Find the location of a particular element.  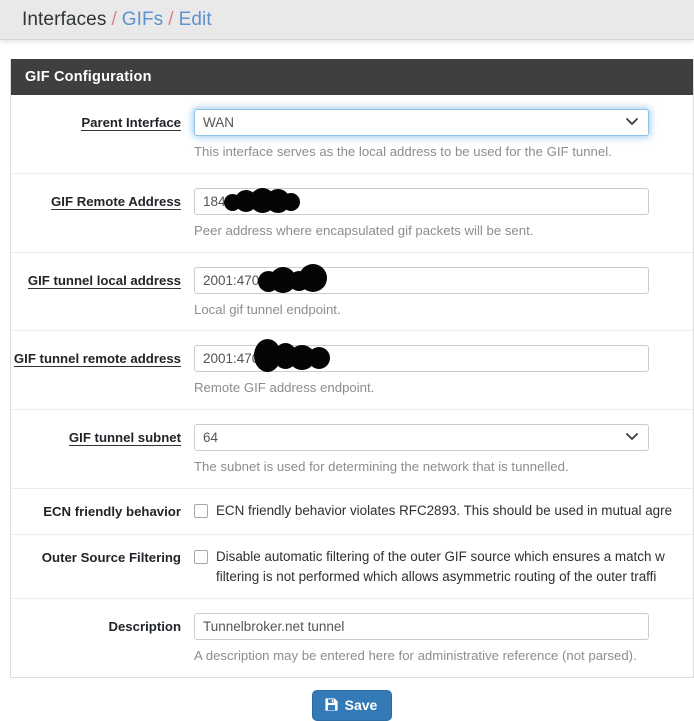

gif-tunnel-local-address-input is located at coordinates (421, 280).